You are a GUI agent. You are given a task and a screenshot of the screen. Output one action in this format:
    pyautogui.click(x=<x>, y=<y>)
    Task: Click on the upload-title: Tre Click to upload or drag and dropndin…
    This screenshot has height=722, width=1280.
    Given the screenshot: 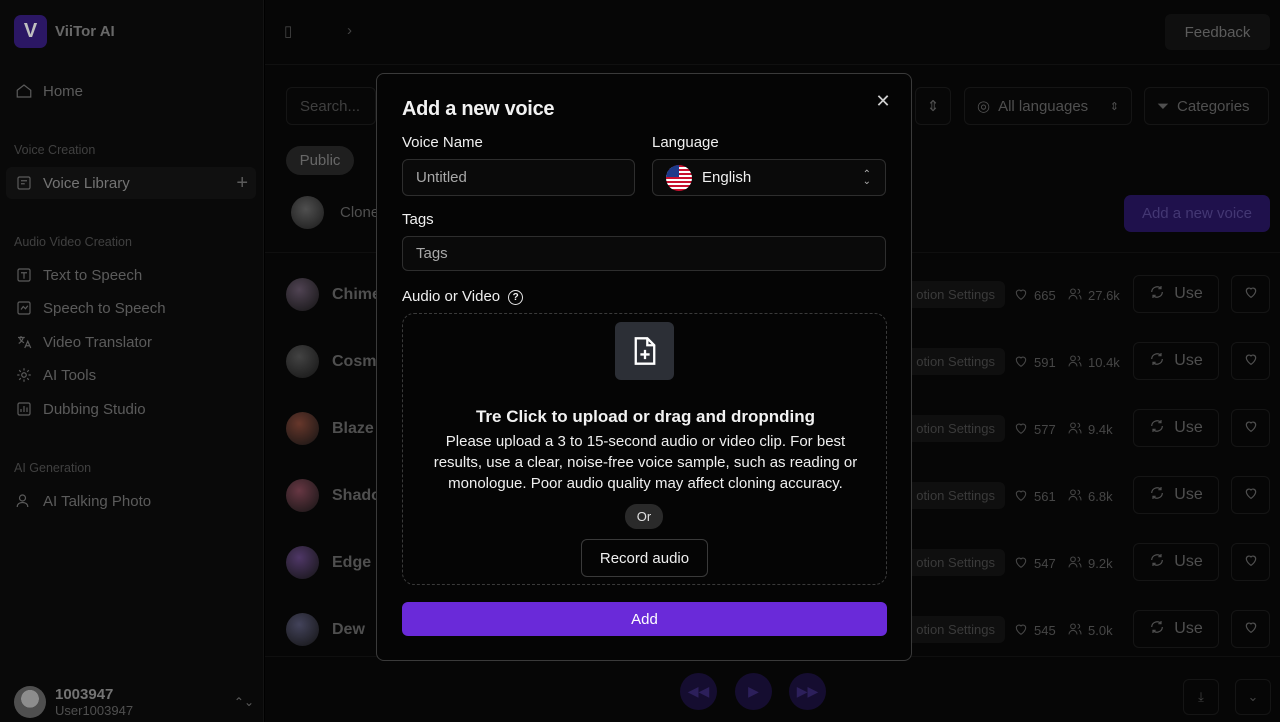 What is the action you would take?
    pyautogui.click(x=645, y=416)
    